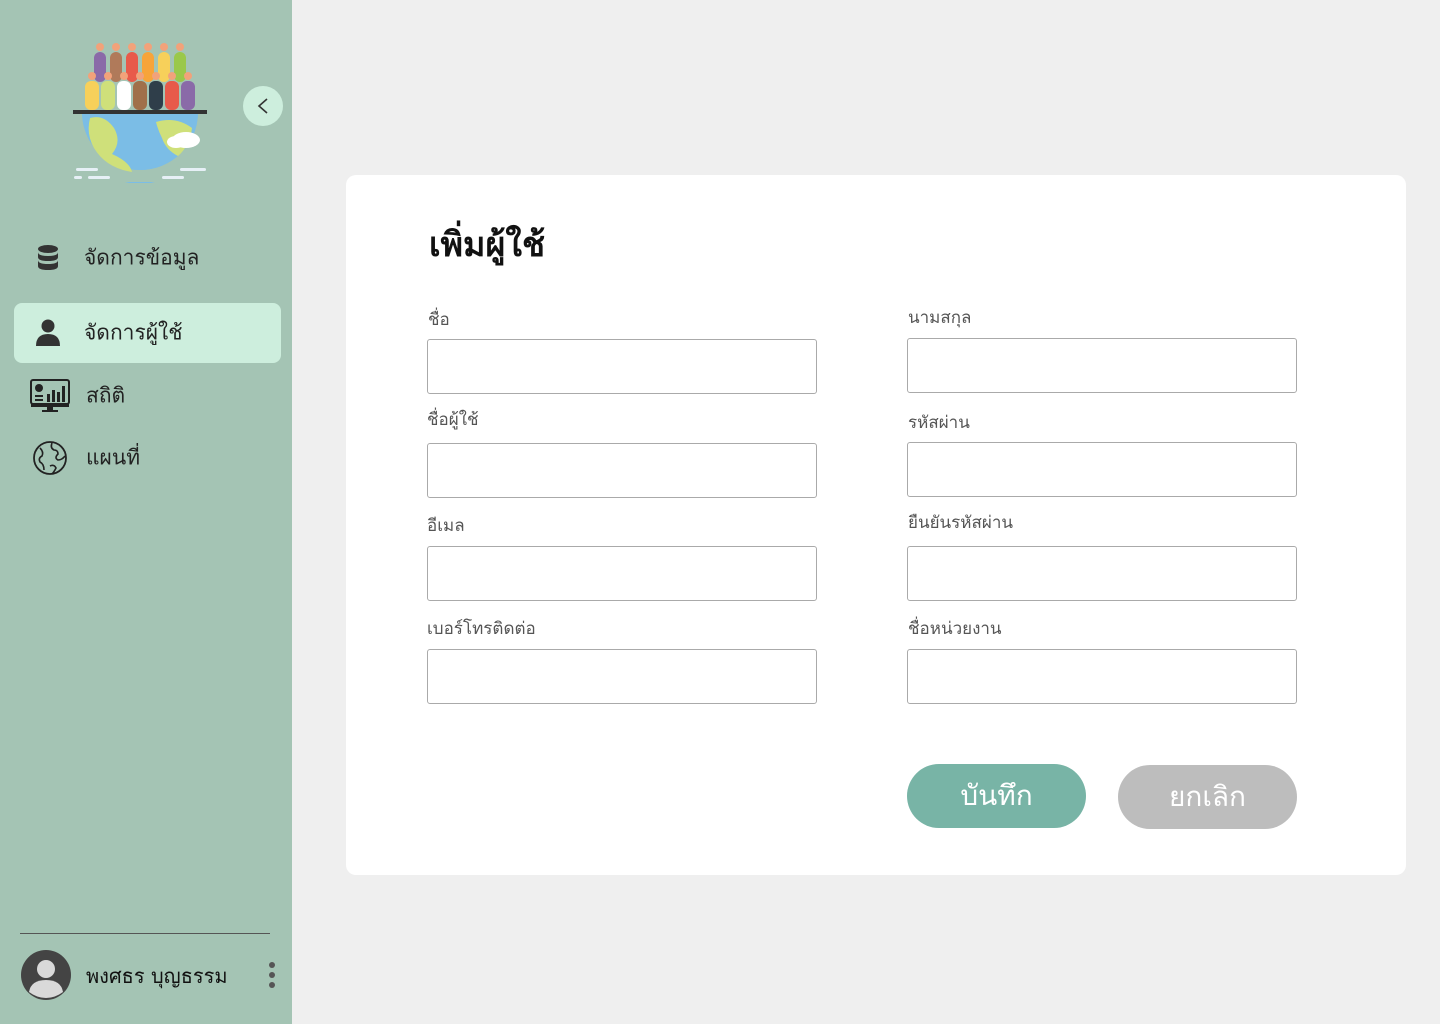 This screenshot has width=1440, height=1024. Describe the element at coordinates (50, 458) in the screenshot. I see `globe-icon` at that location.